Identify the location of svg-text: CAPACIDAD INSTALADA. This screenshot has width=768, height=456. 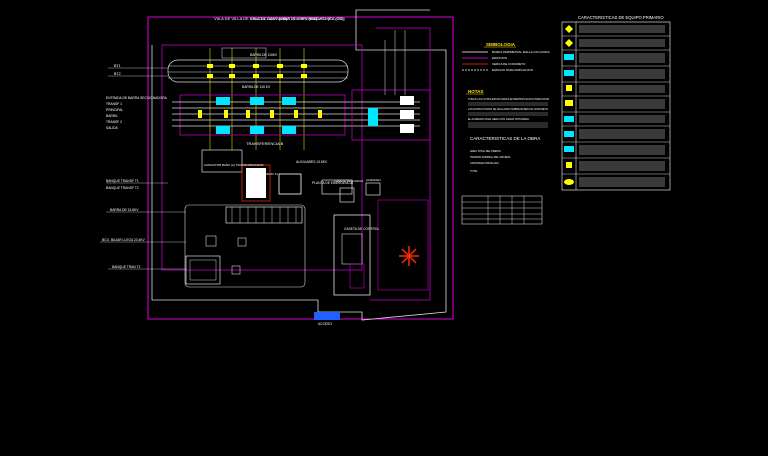
(484, 163).